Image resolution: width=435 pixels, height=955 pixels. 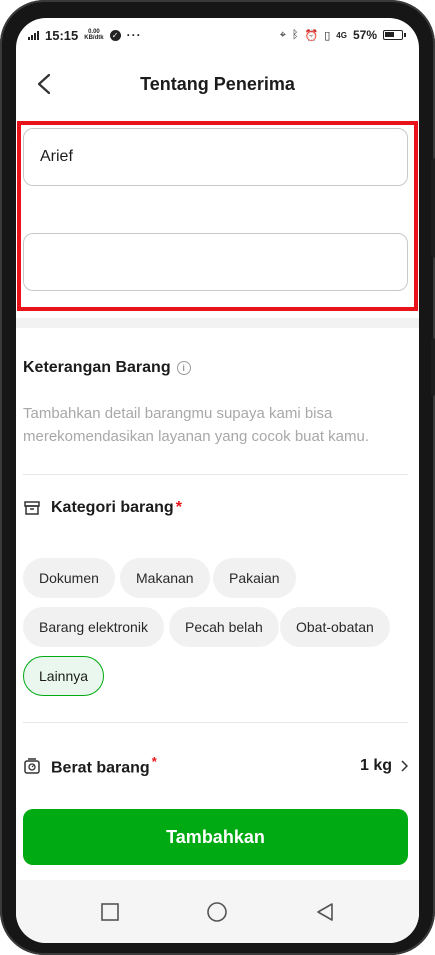 What do you see at coordinates (224, 627) in the screenshot?
I see `chip-pecah-belah: Pecah belah` at bounding box center [224, 627].